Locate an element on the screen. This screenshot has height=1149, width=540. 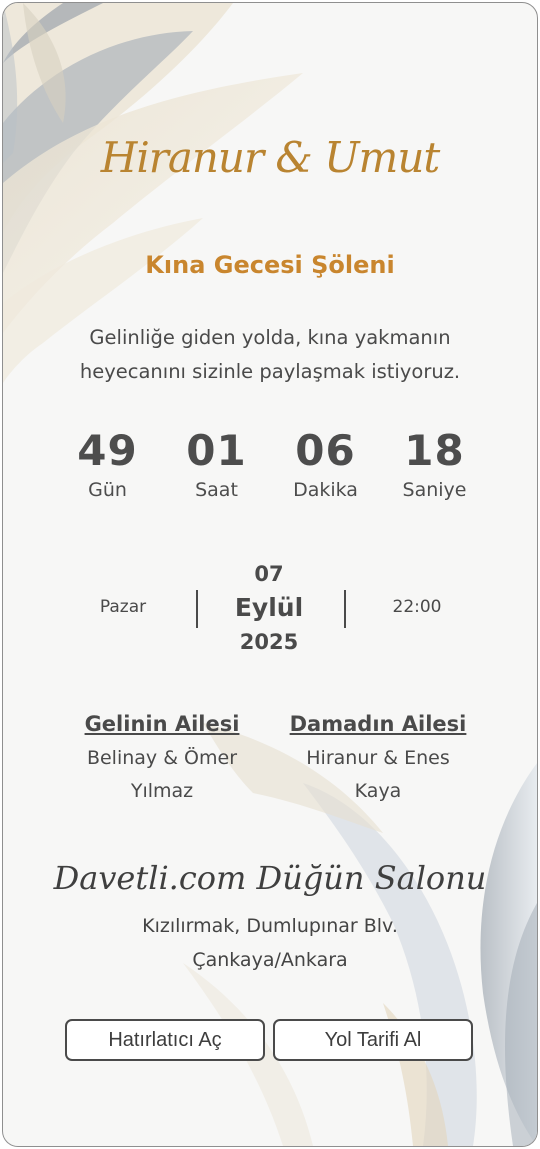
event-title: Kına Gecesi Şöleni is located at coordinates (270, 265).